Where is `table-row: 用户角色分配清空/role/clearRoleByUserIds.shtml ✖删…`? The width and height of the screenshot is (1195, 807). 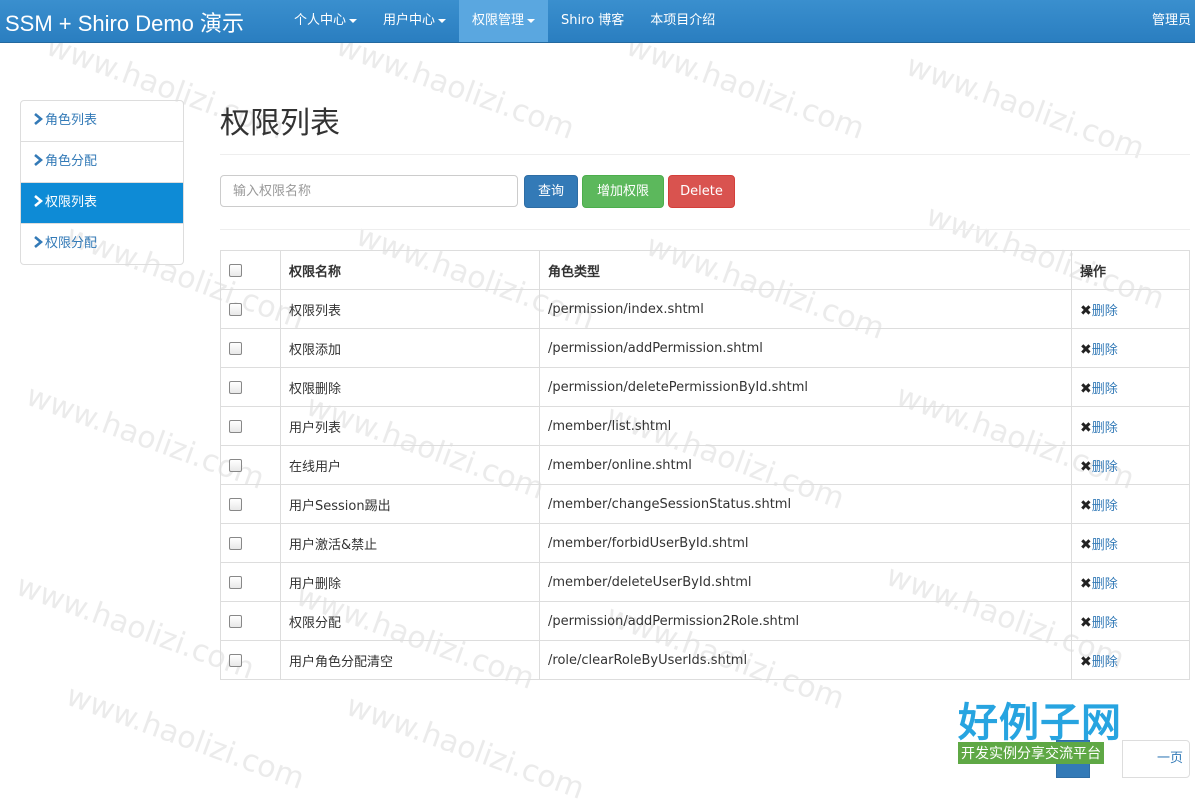 table-row: 用户角色分配清空/role/clearRoleByUserIds.shtml ✖删… is located at coordinates (705, 660).